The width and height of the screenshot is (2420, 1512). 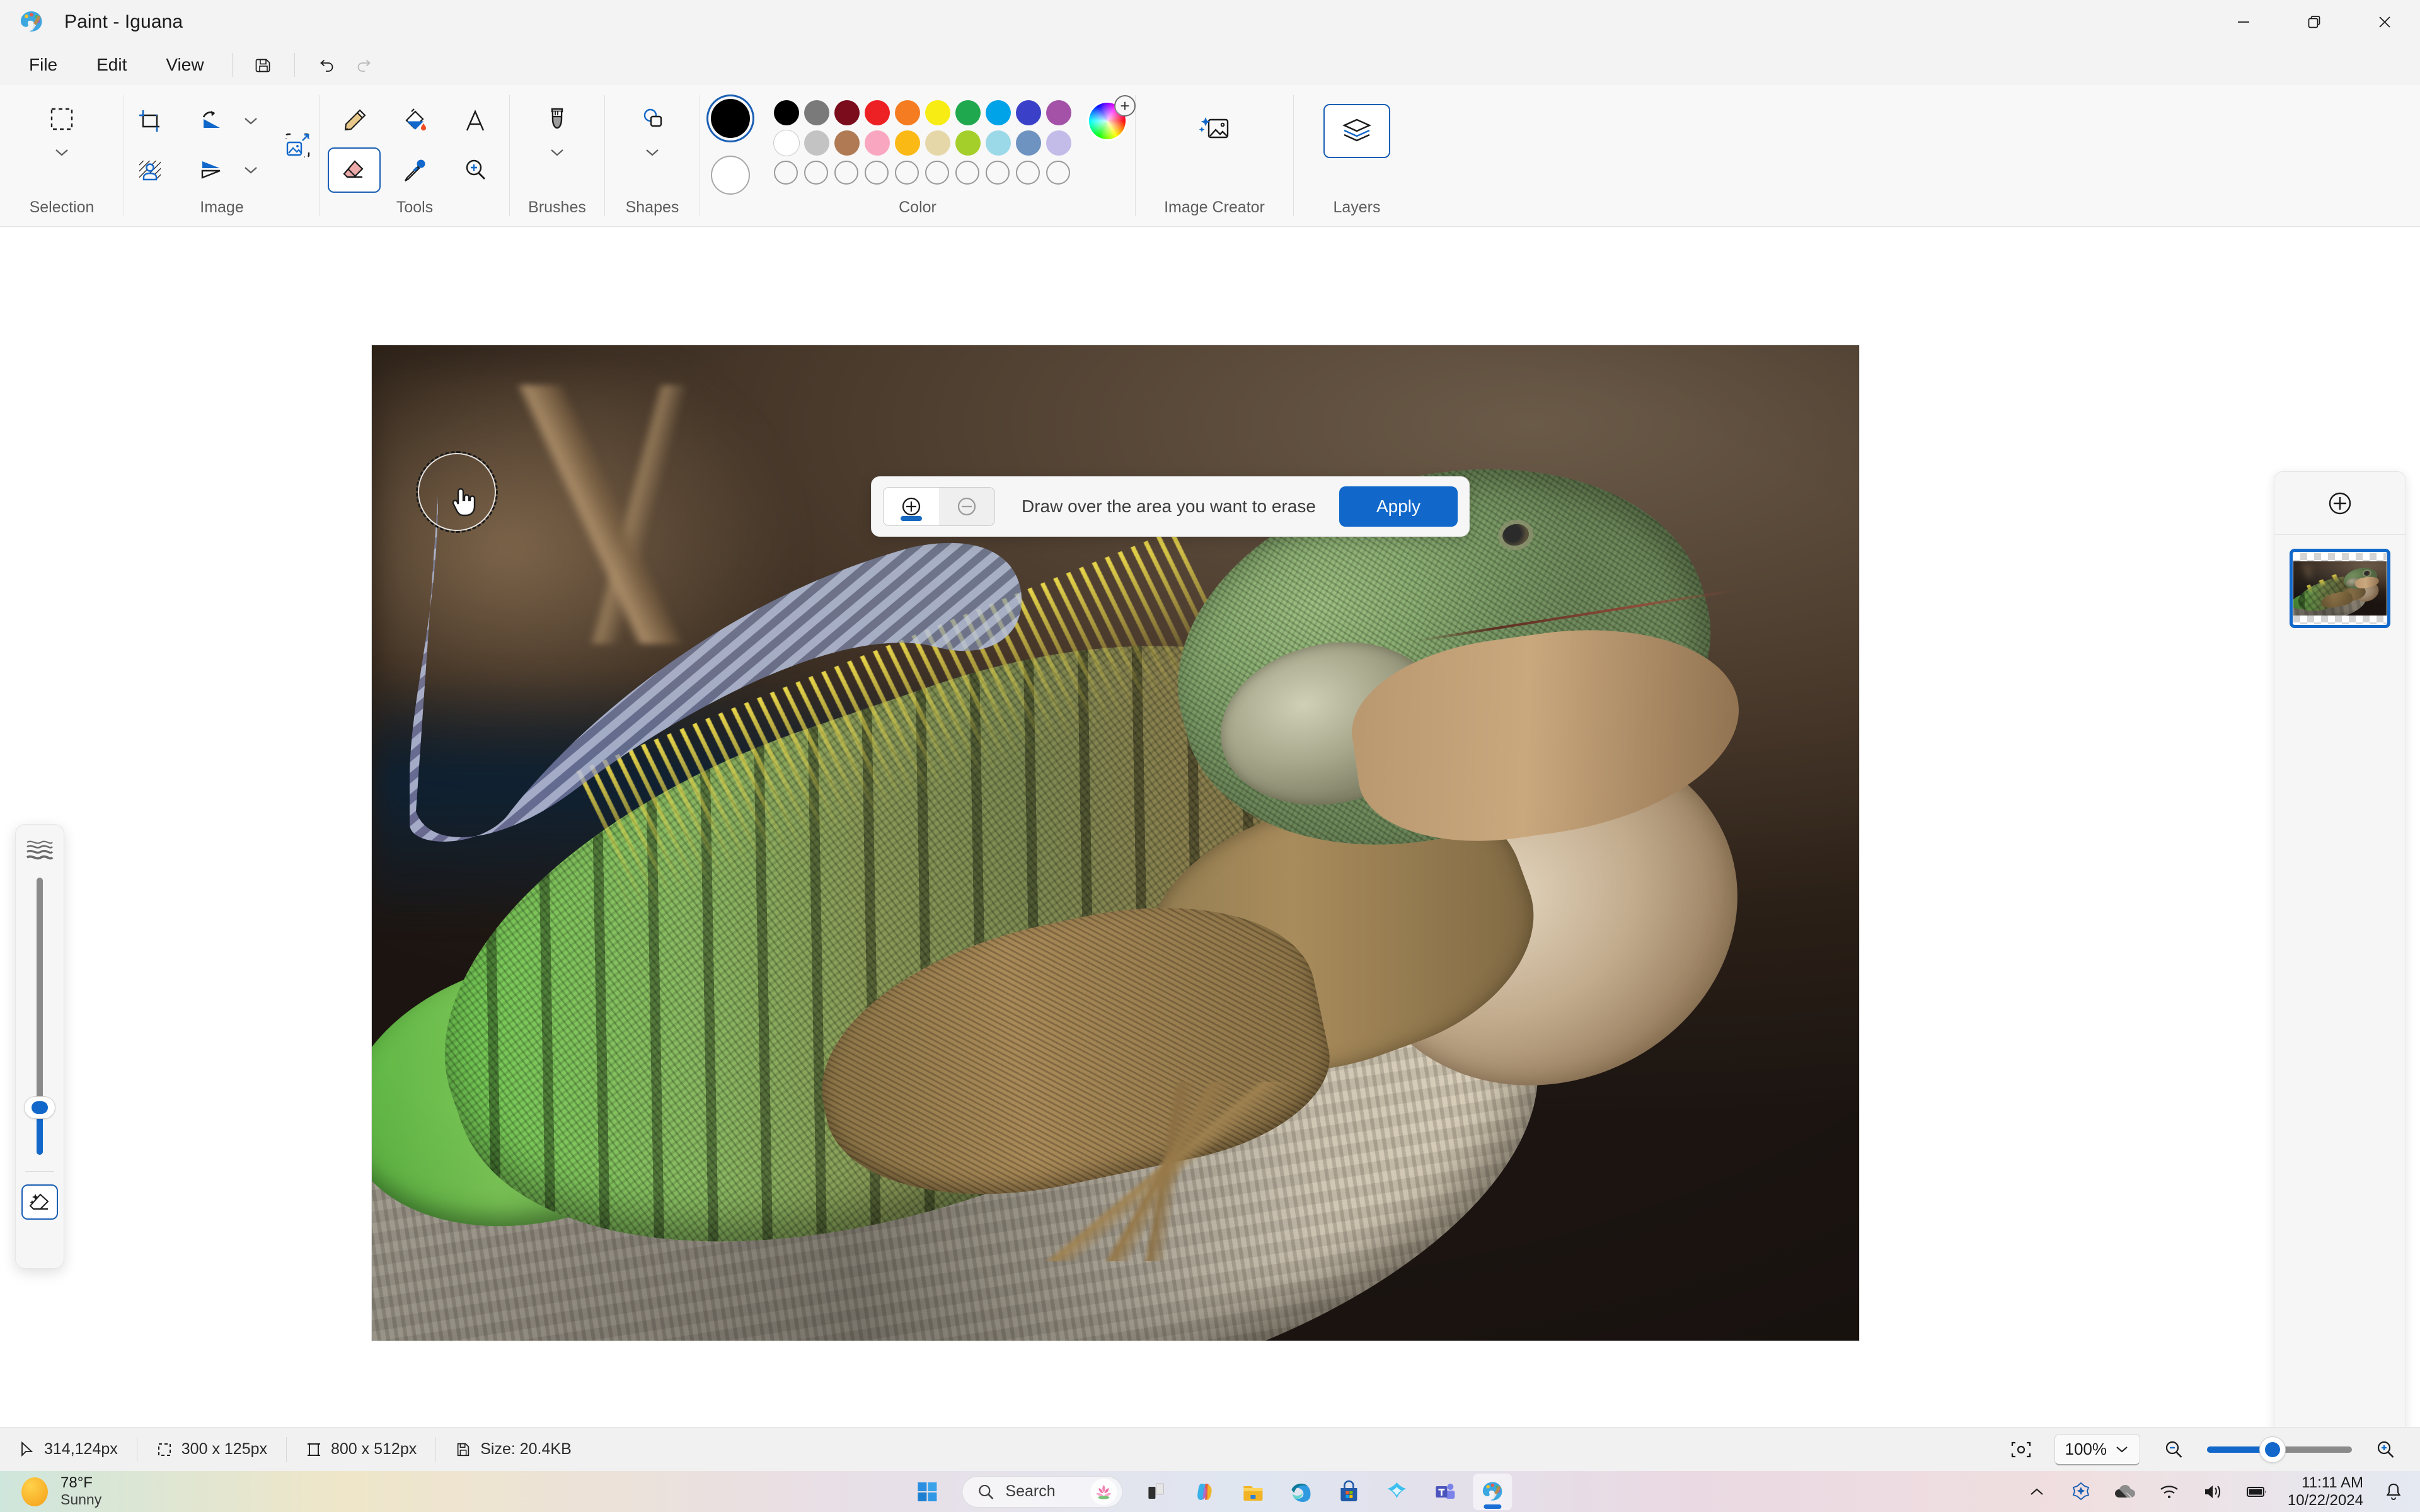 What do you see at coordinates (967, 506) in the screenshot?
I see `subtract-from-mask-button` at bounding box center [967, 506].